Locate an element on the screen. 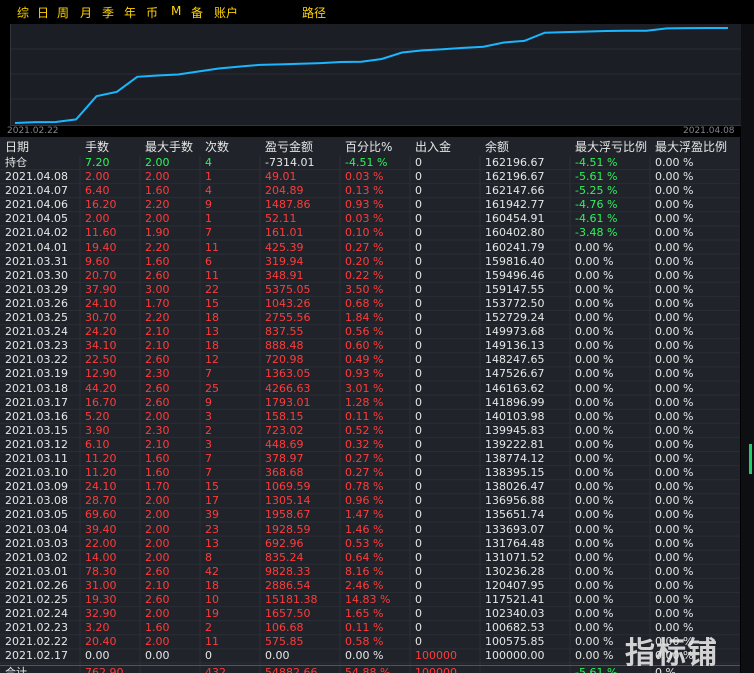 The image size is (754, 673). menu-item-5: 年 is located at coordinates (130, 12).